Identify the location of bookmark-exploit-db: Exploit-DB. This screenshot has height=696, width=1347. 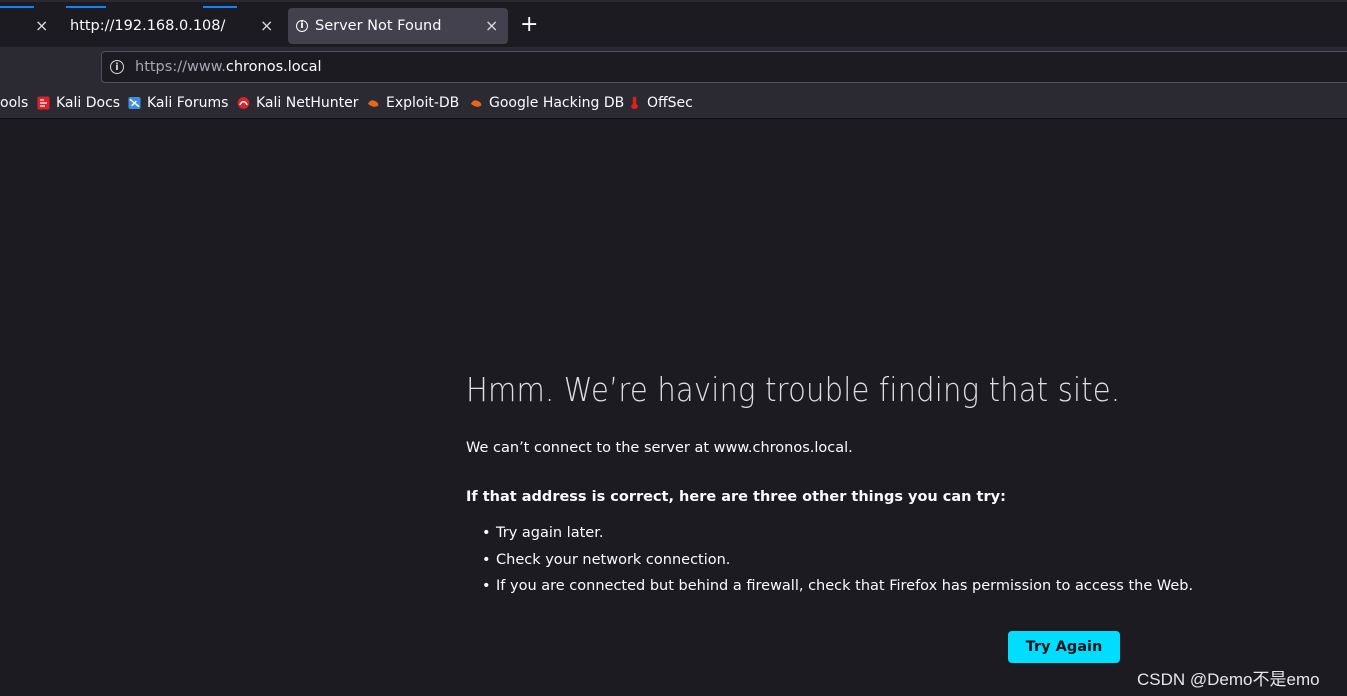
(413, 102).